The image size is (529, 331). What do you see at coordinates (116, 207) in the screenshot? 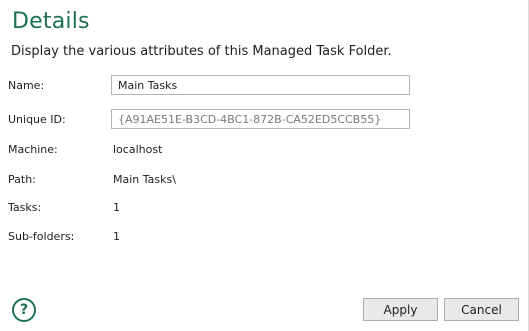
I see `tasks-value: 1` at bounding box center [116, 207].